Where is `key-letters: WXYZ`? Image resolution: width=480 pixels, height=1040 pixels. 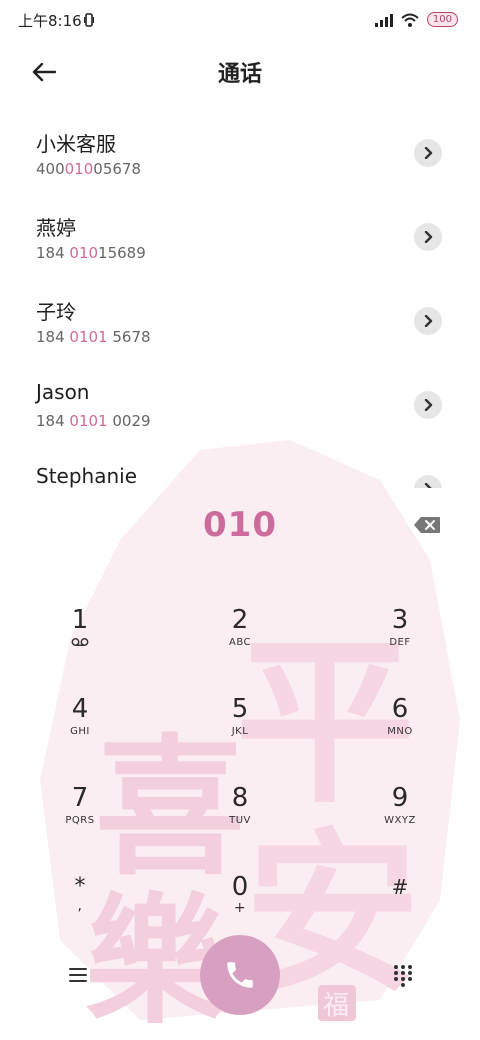
key-letters: WXYZ is located at coordinates (400, 820).